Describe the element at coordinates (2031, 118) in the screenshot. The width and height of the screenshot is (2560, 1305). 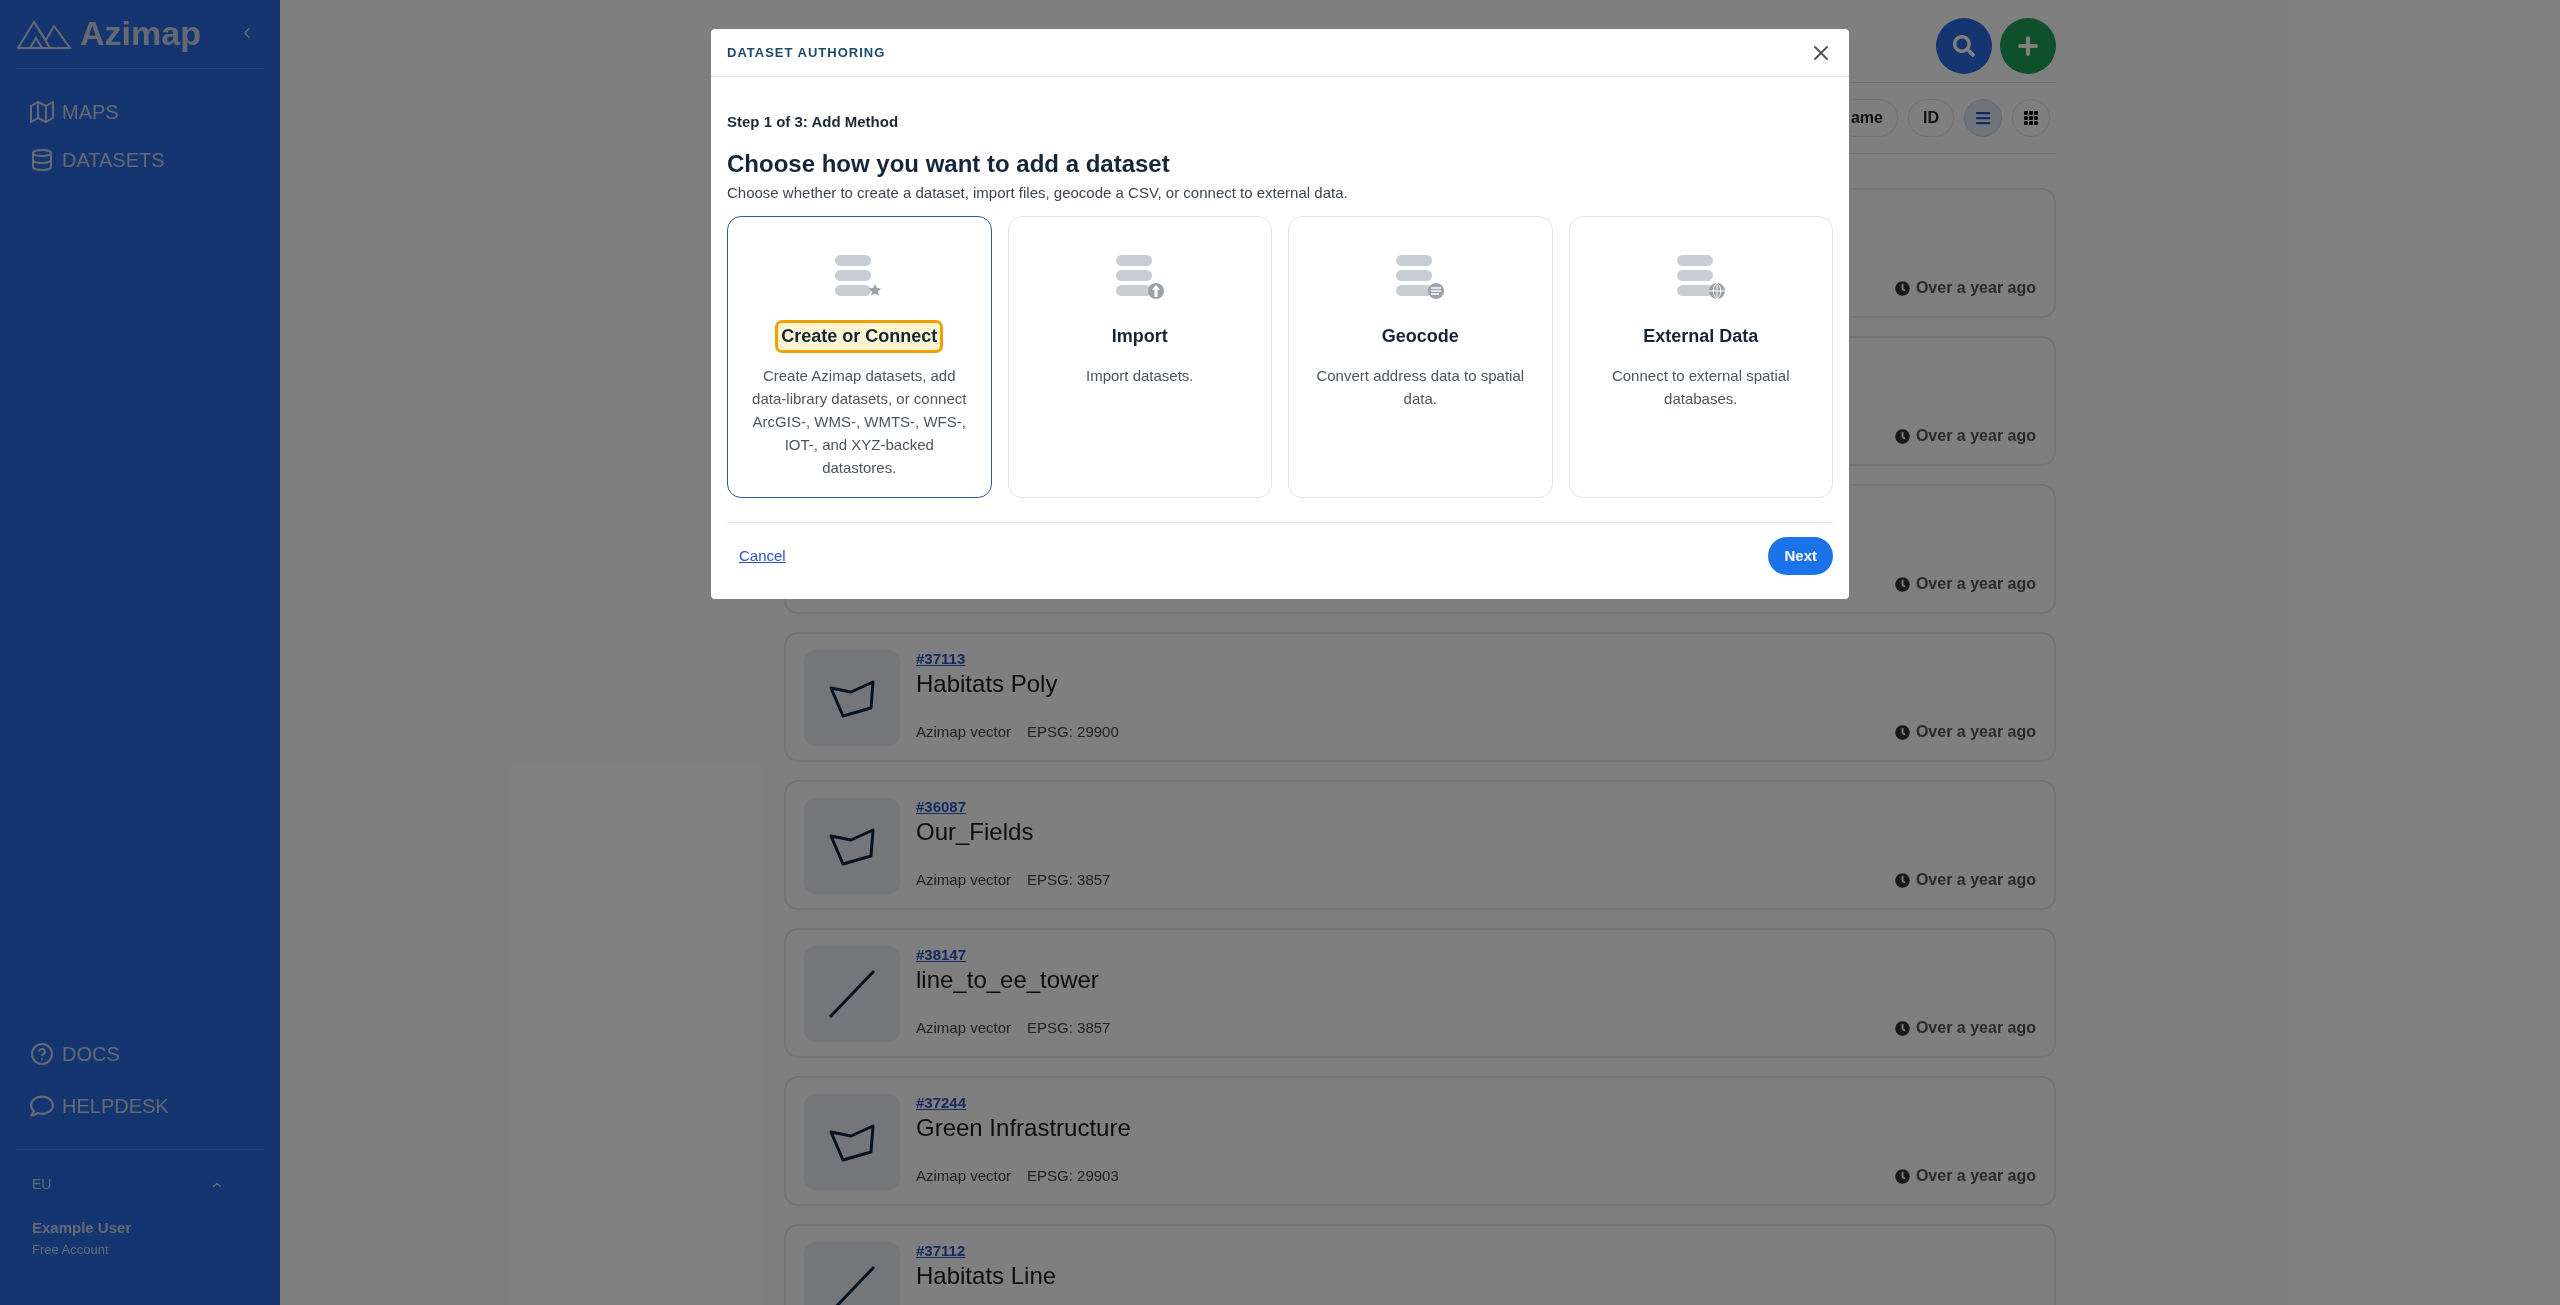
I see `grid-icon` at that location.